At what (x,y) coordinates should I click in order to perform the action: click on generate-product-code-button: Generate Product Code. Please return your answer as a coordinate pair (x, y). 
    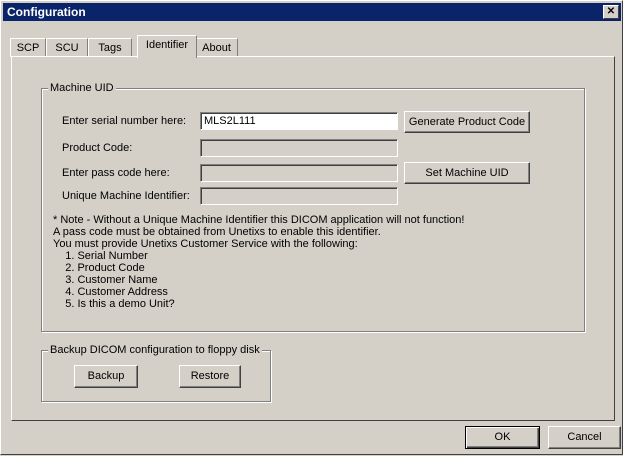
    Looking at the image, I should click on (467, 122).